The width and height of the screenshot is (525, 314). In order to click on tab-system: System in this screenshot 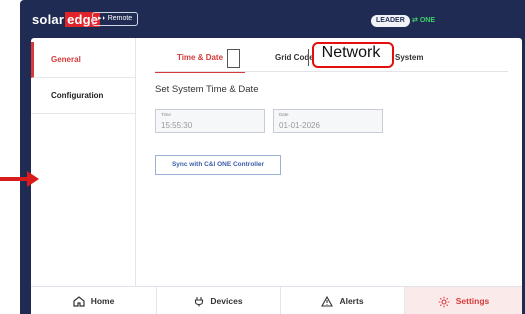, I will do `click(409, 54)`.